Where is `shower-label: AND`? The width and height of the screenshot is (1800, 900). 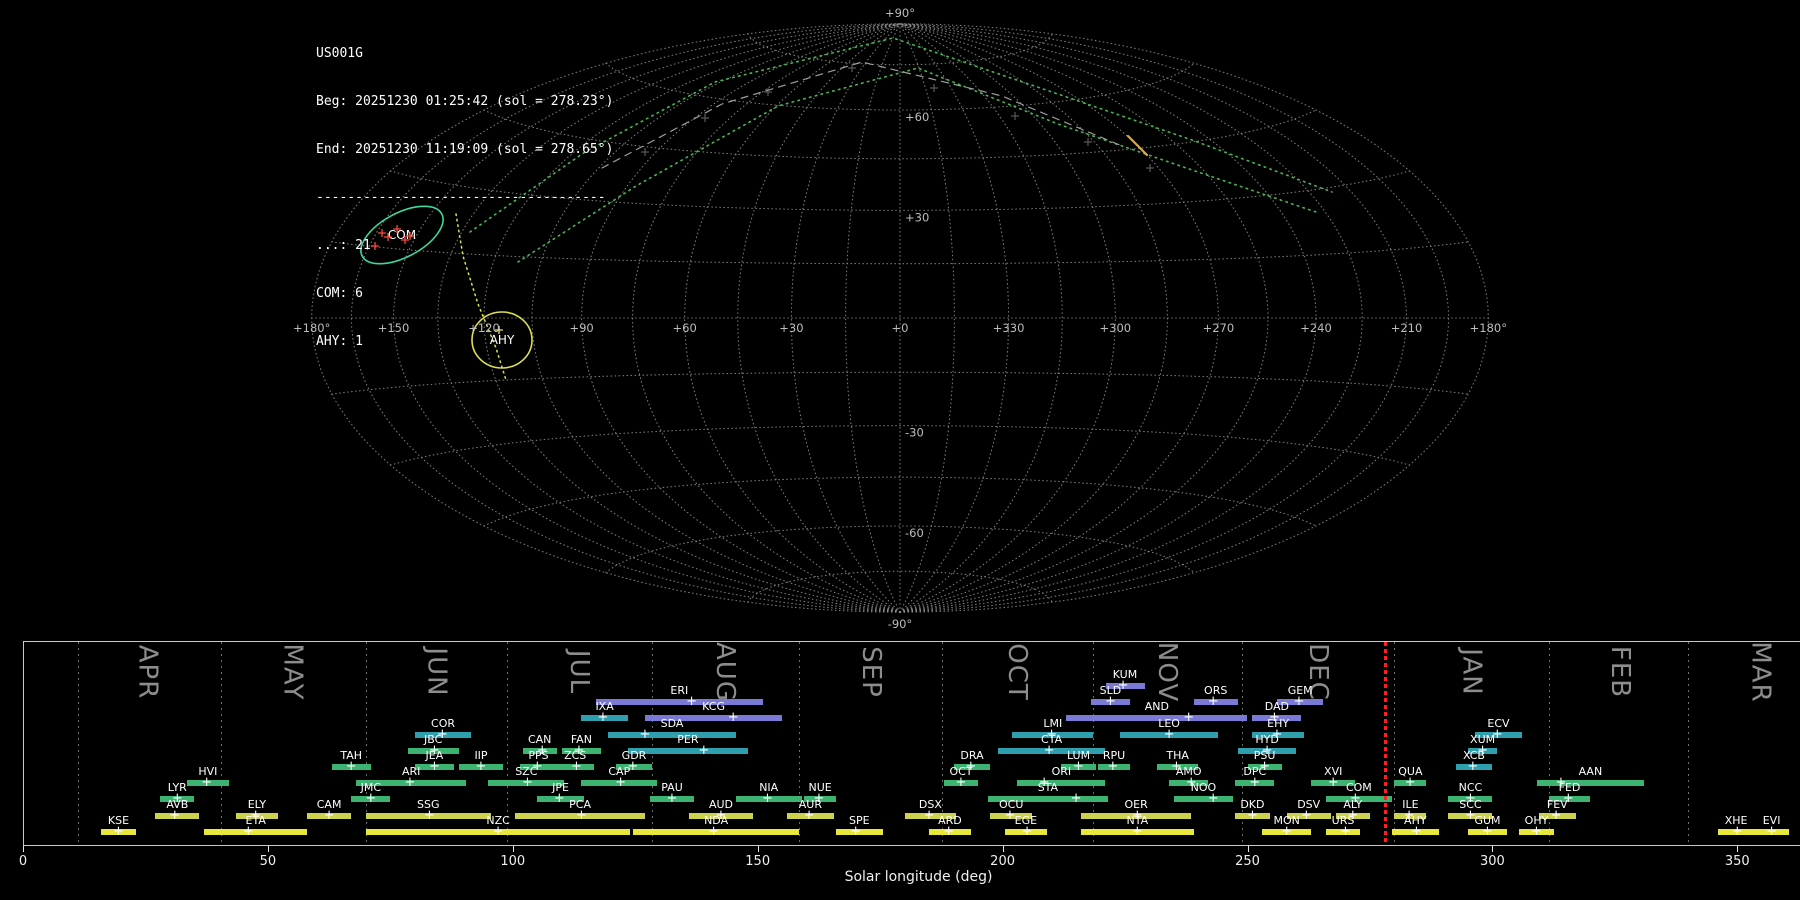 shower-label: AND is located at coordinates (1157, 707).